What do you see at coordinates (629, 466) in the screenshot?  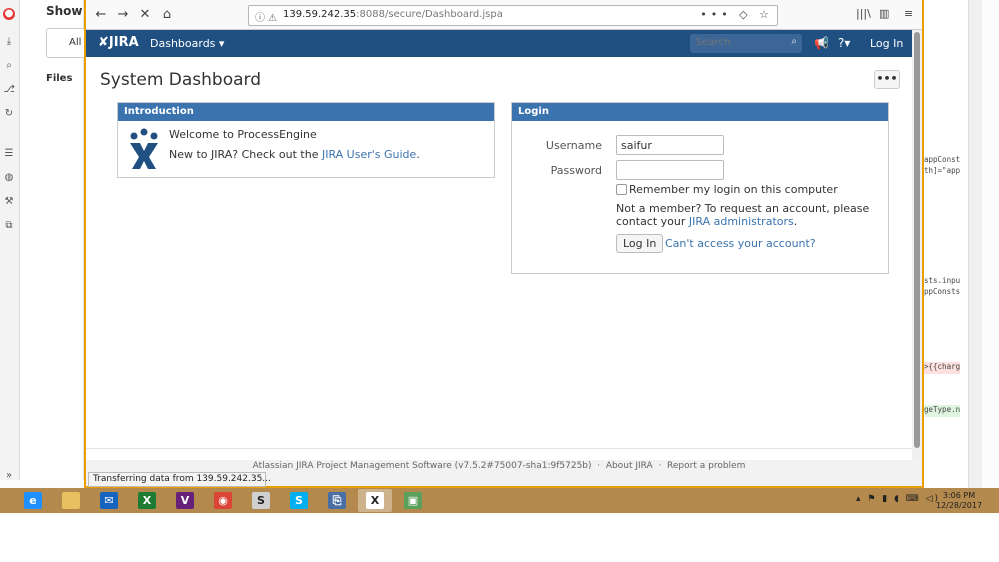 I see `about-jira-link: About JIRA` at bounding box center [629, 466].